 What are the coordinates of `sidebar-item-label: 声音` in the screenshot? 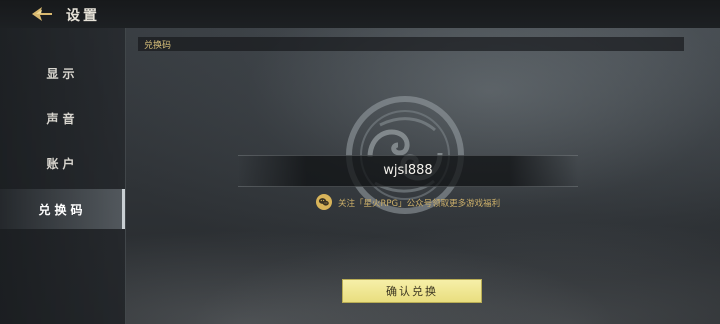 It's located at (62, 118).